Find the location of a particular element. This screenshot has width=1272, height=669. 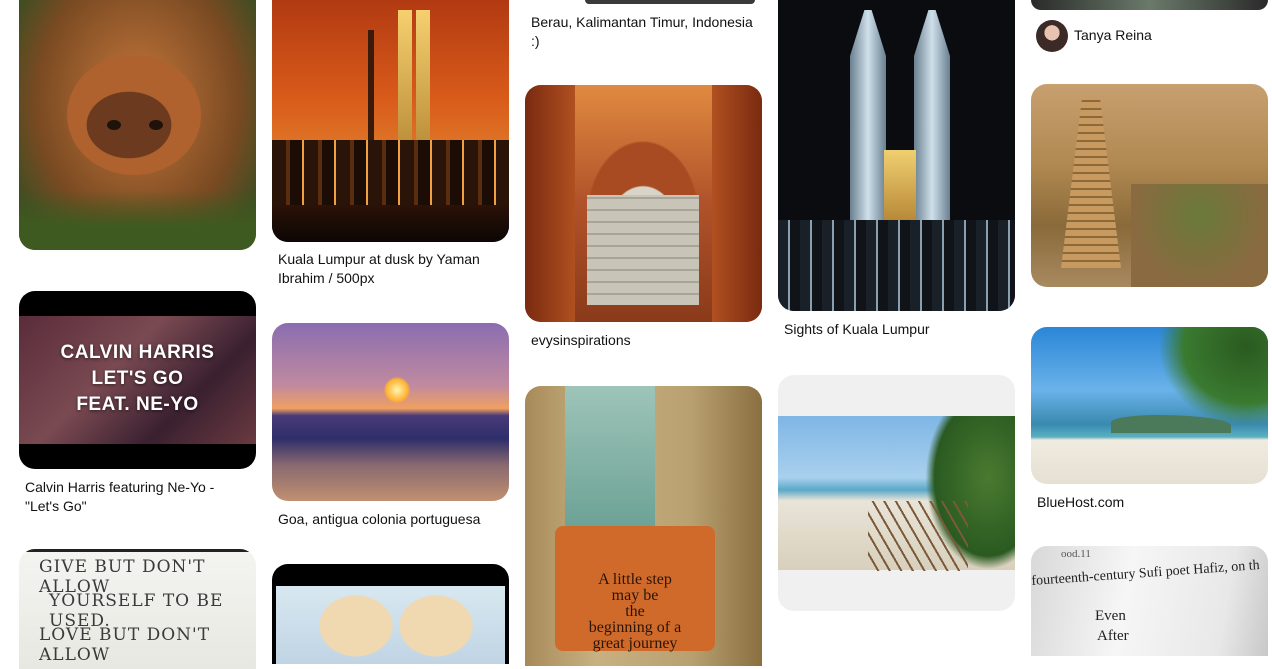

calvin-overlay-line1: CALVIN HARRIS is located at coordinates (137, 352).